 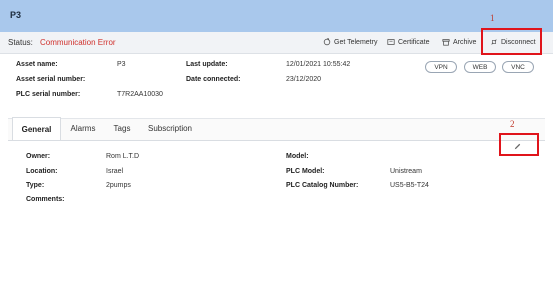 I want to click on asset-name-label: Asset name:, so click(x=37, y=64).